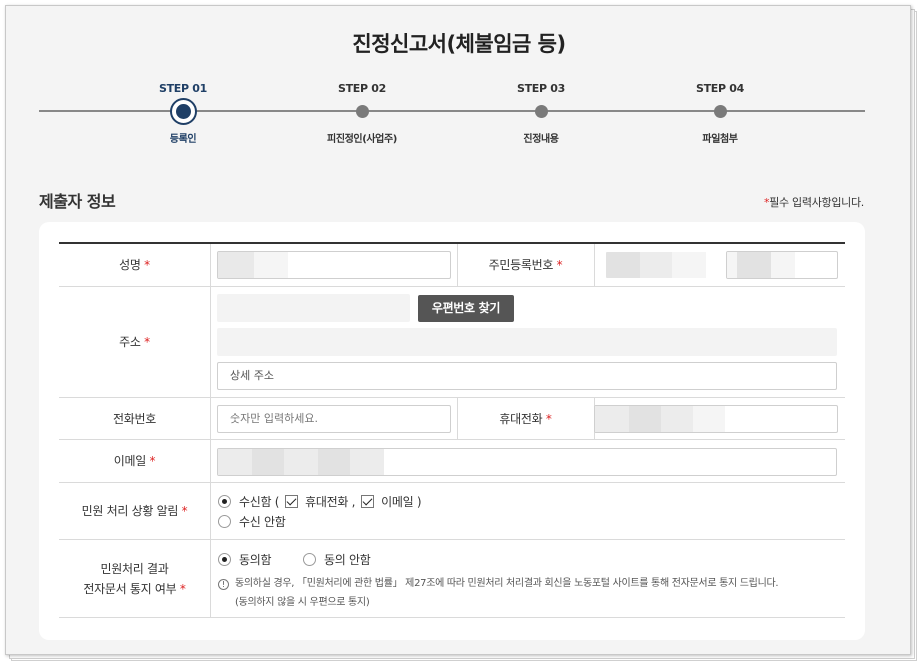  Describe the element at coordinates (452, 511) in the screenshot. I see `row-notify: 민원 처리 상황 알림 * 수신함 ( 휴대전화 , 이메일 ) 수신 안함` at that location.